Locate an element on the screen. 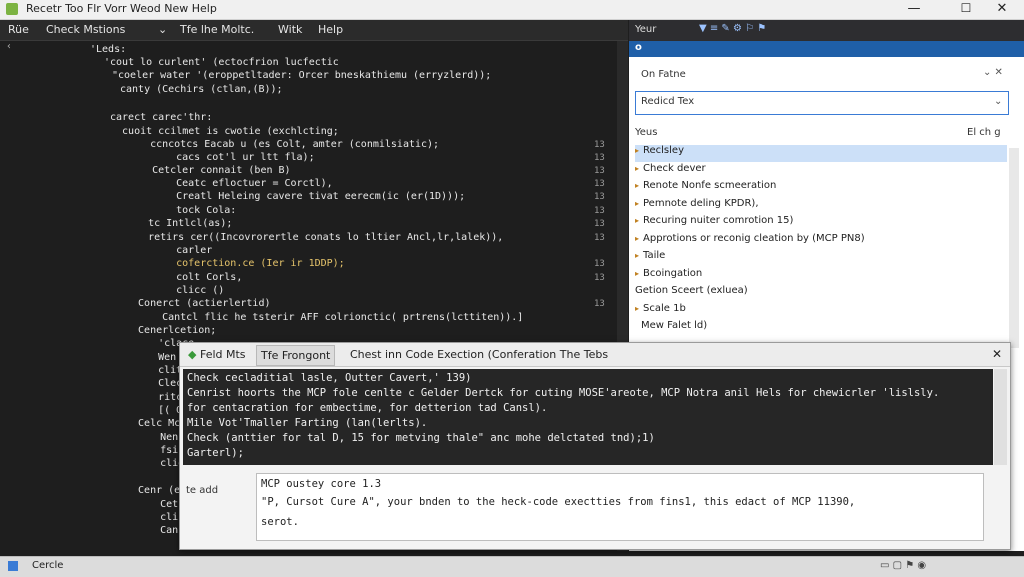 Image resolution: width=1024 pixels, height=577 pixels. minimize-button: — is located at coordinates (914, 9).